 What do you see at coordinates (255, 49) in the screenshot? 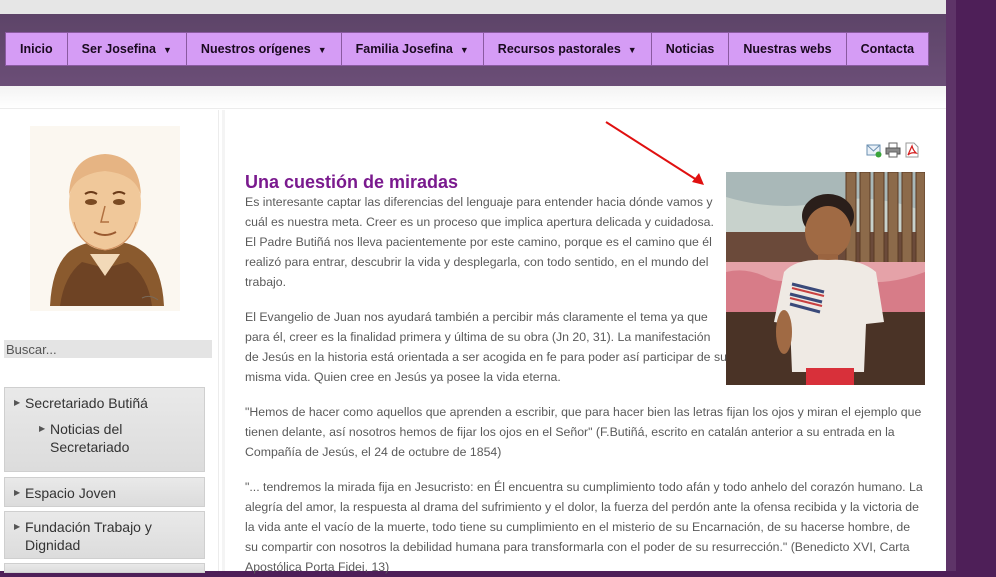
I see `nav-label: Nuestros orígenes` at bounding box center [255, 49].